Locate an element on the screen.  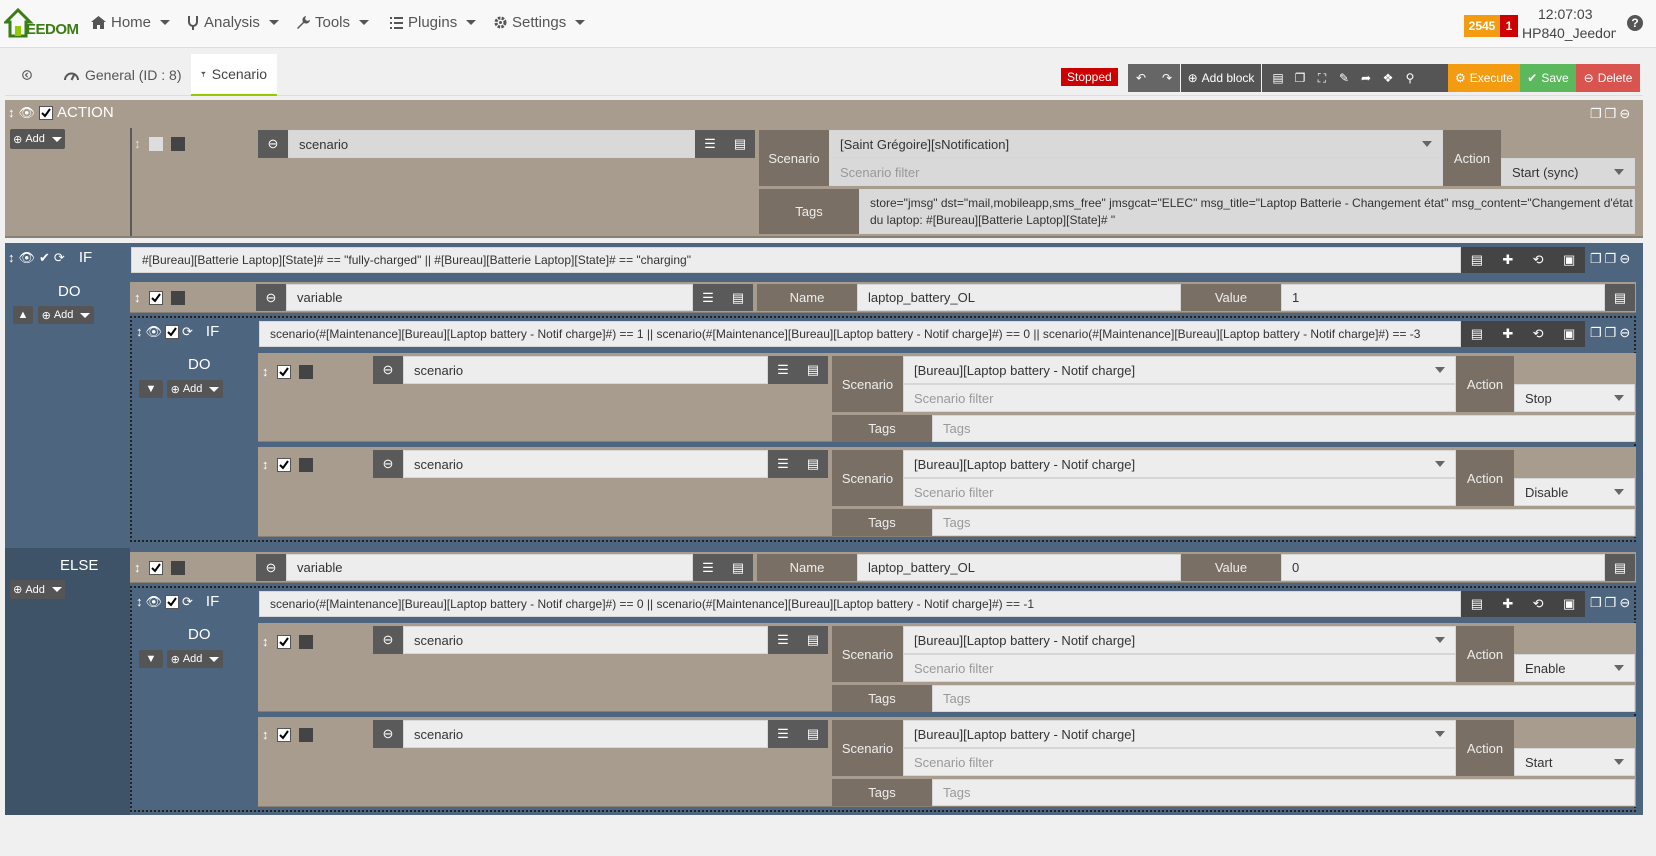
search-button: ⚲ is located at coordinates (1410, 78).